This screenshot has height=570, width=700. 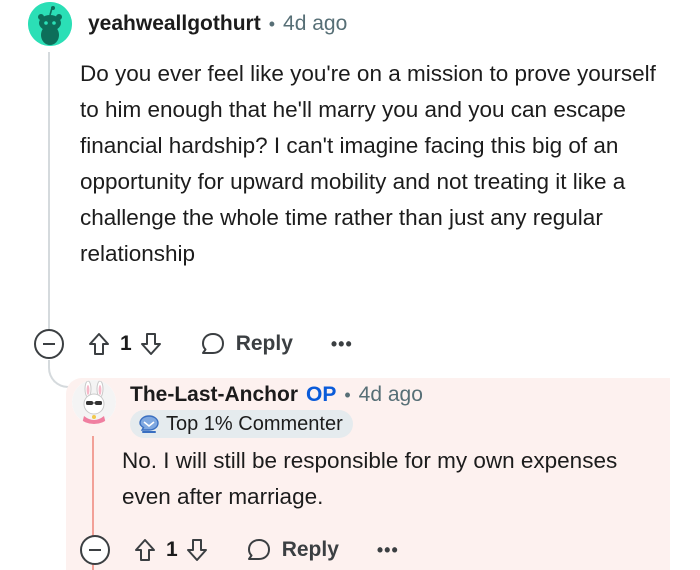 What do you see at coordinates (315, 24) in the screenshot?
I see `comment-age: 4d ago` at bounding box center [315, 24].